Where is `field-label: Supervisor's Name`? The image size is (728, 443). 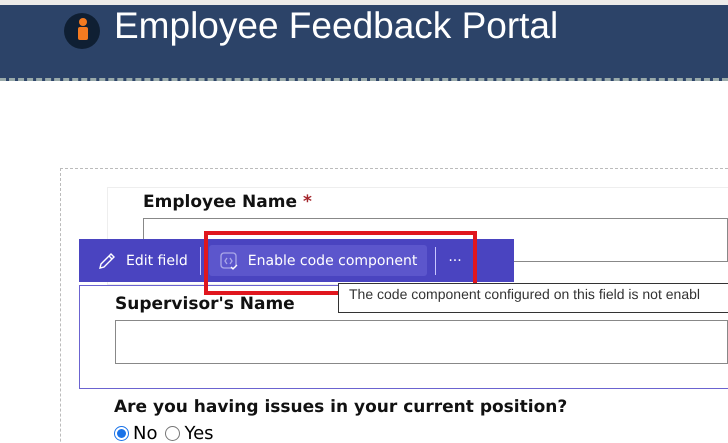
field-label: Supervisor's Name is located at coordinates (205, 304).